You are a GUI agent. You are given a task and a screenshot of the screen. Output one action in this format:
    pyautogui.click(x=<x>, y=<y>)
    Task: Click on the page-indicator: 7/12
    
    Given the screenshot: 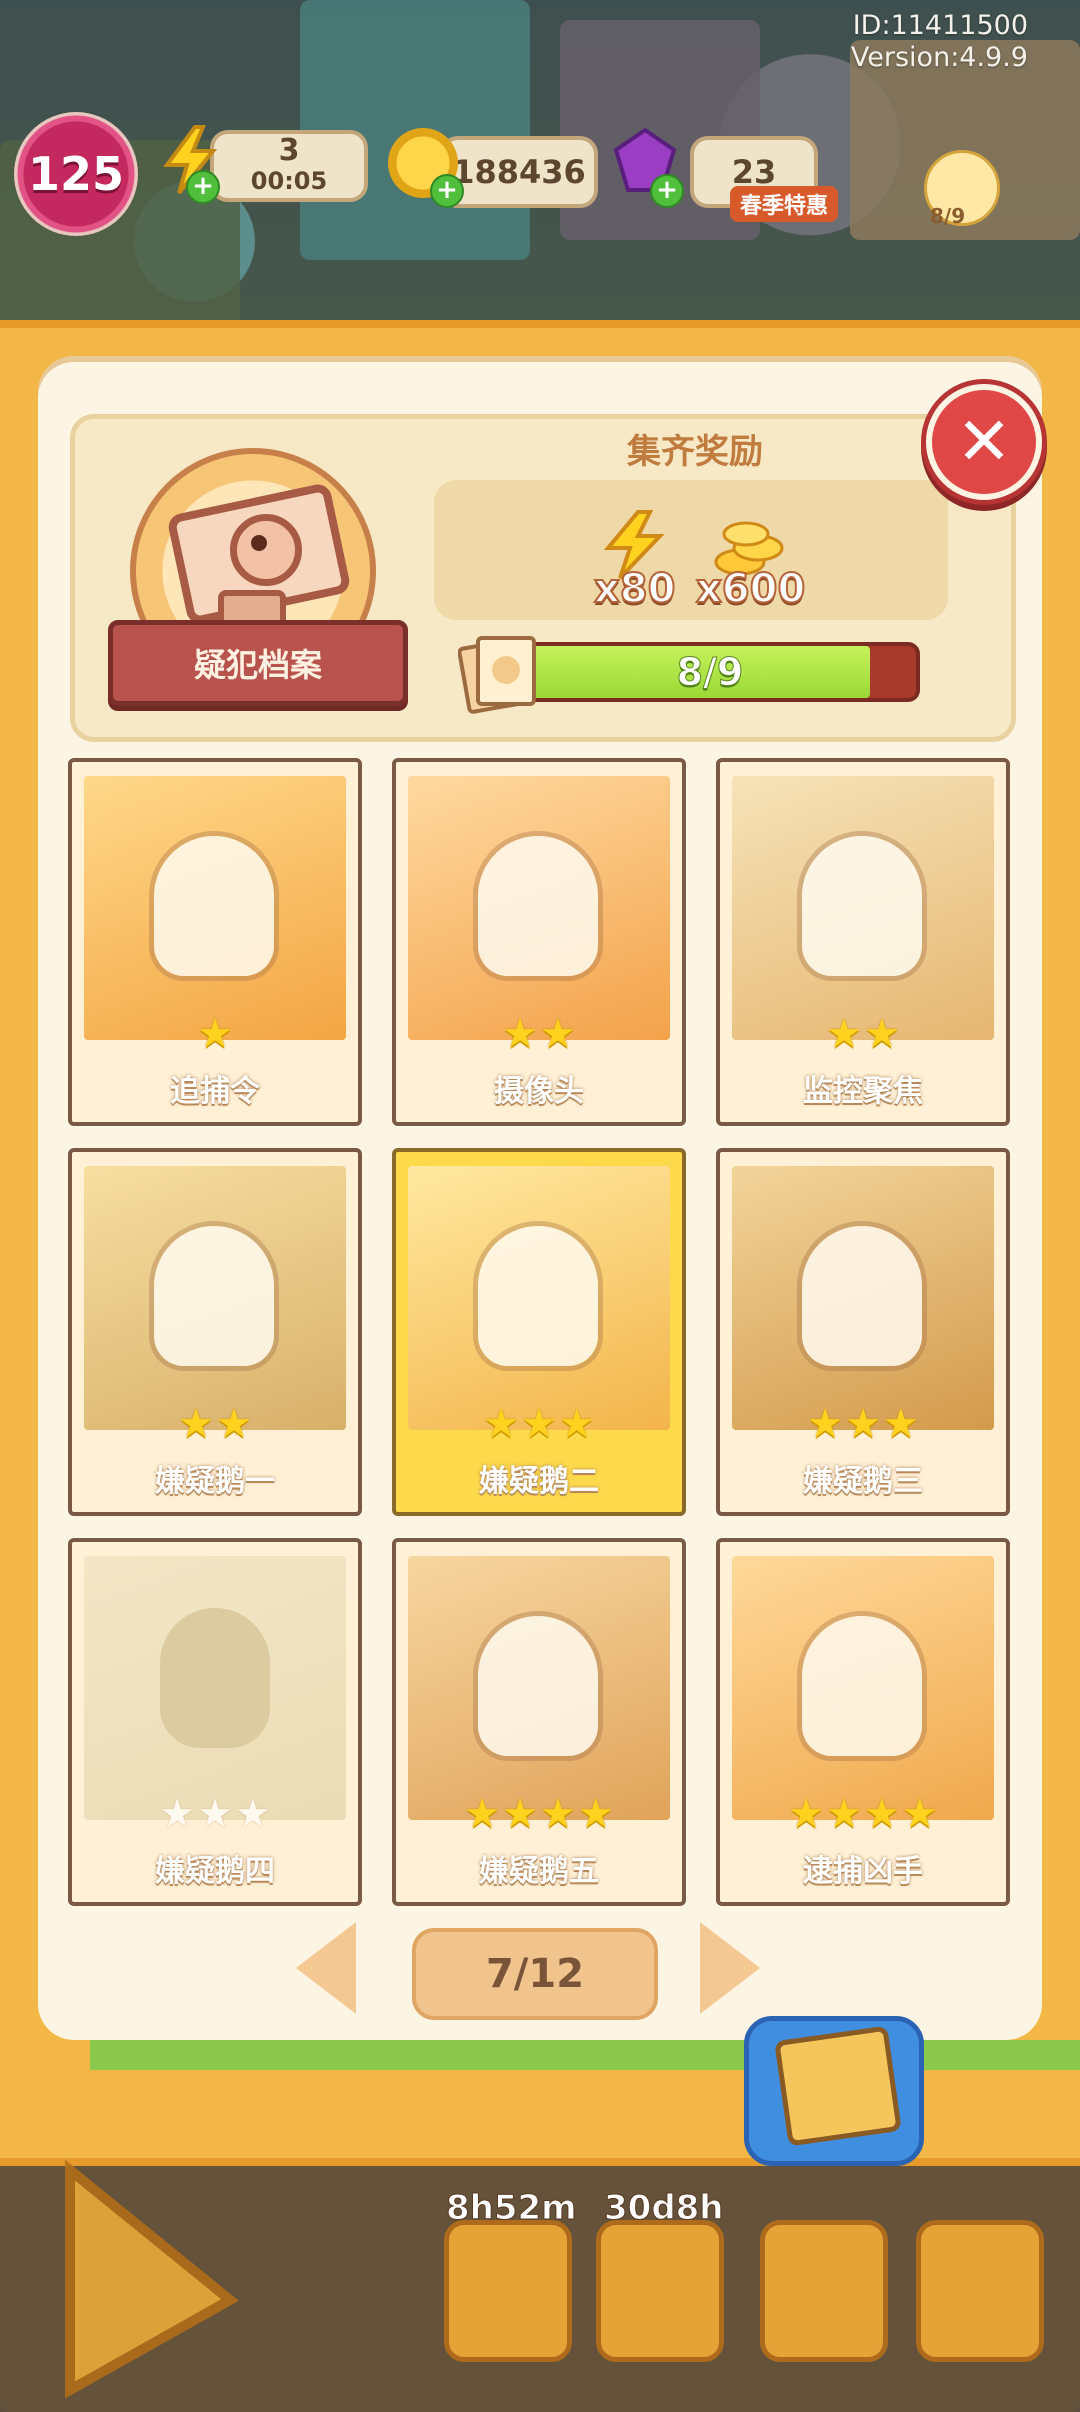 What is the action you would take?
    pyautogui.click(x=535, y=1974)
    